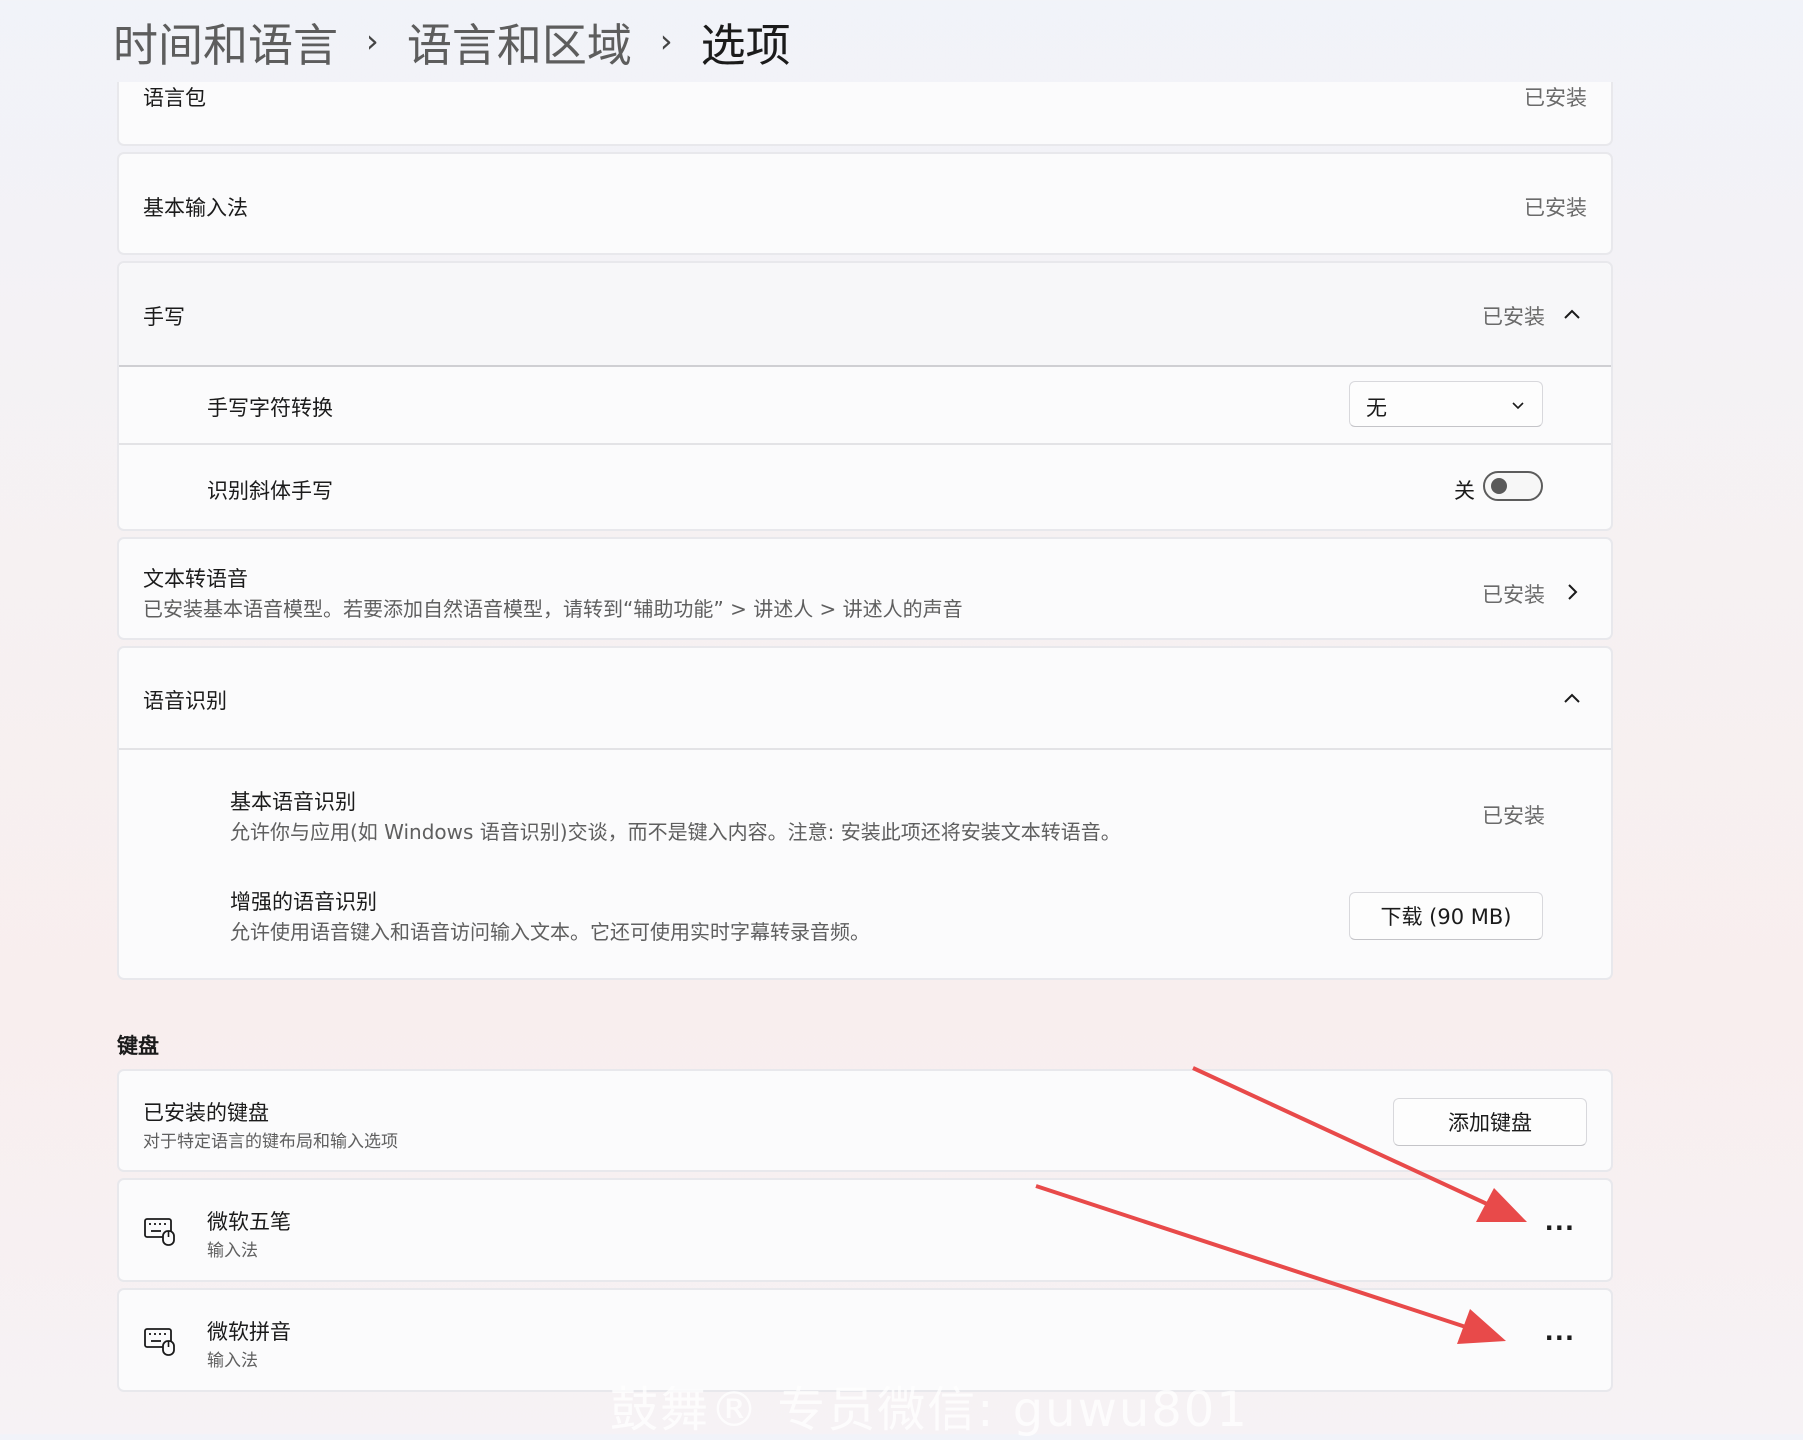 The height and width of the screenshot is (1440, 1803). What do you see at coordinates (1446, 404) in the screenshot?
I see `handwriting-conversion-dropdown: 无` at bounding box center [1446, 404].